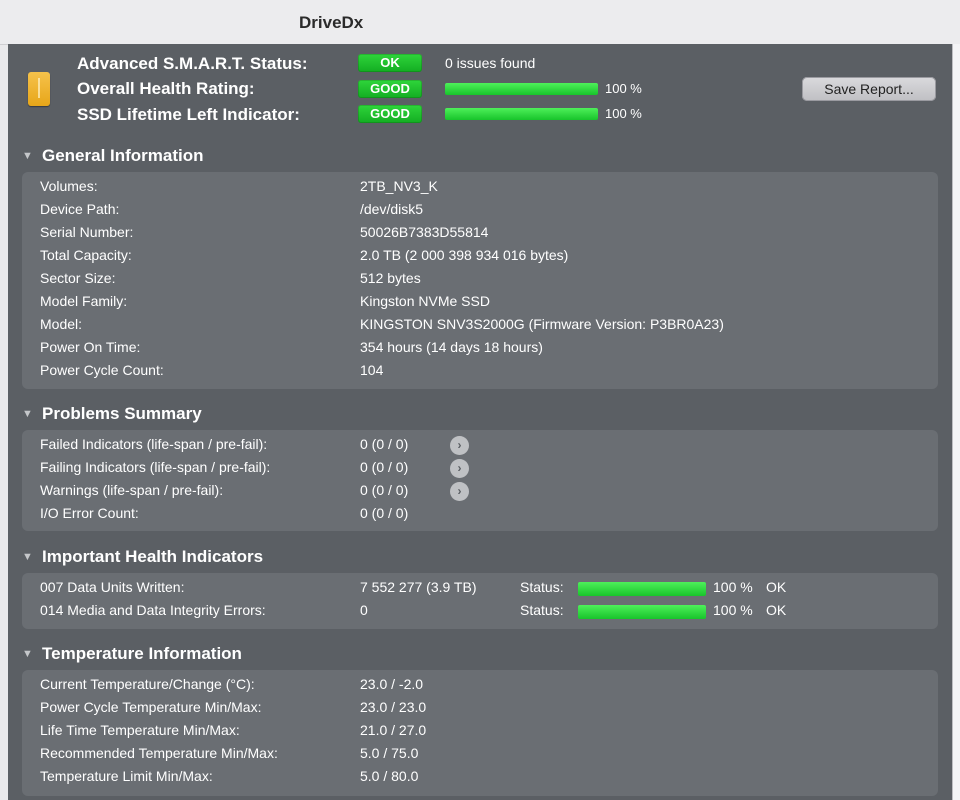  Describe the element at coordinates (90, 347) in the screenshot. I see `row-key: Power On Time:` at that location.